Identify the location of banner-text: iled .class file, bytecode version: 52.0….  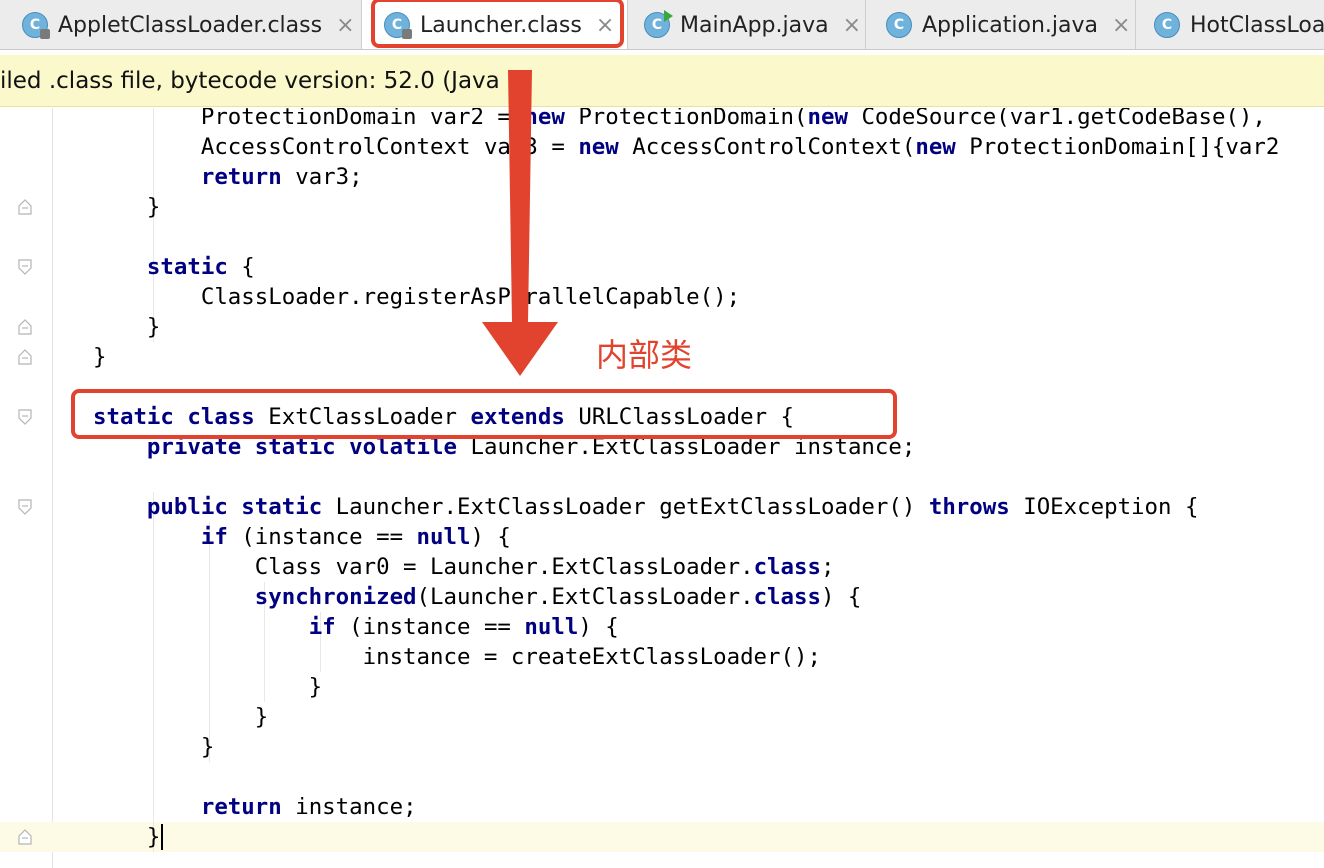
(265, 81).